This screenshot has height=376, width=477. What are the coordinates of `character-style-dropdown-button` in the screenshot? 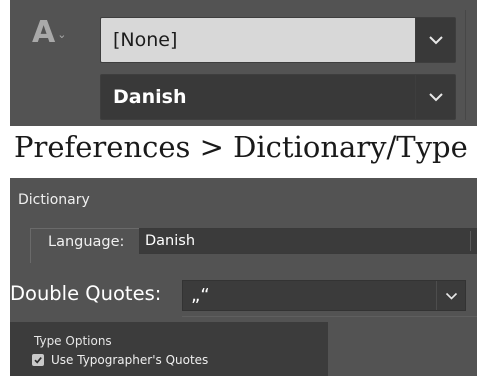 It's located at (435, 40).